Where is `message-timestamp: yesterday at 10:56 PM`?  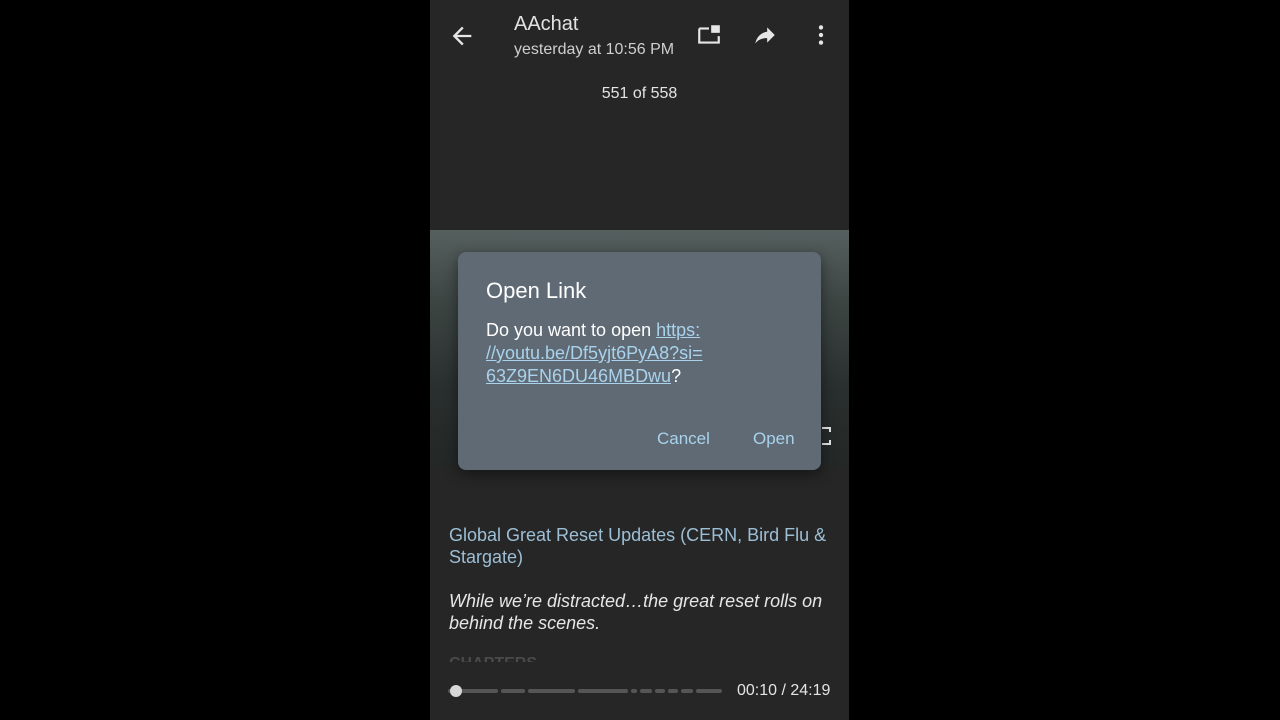
message-timestamp: yesterday at 10:56 PM is located at coordinates (594, 49).